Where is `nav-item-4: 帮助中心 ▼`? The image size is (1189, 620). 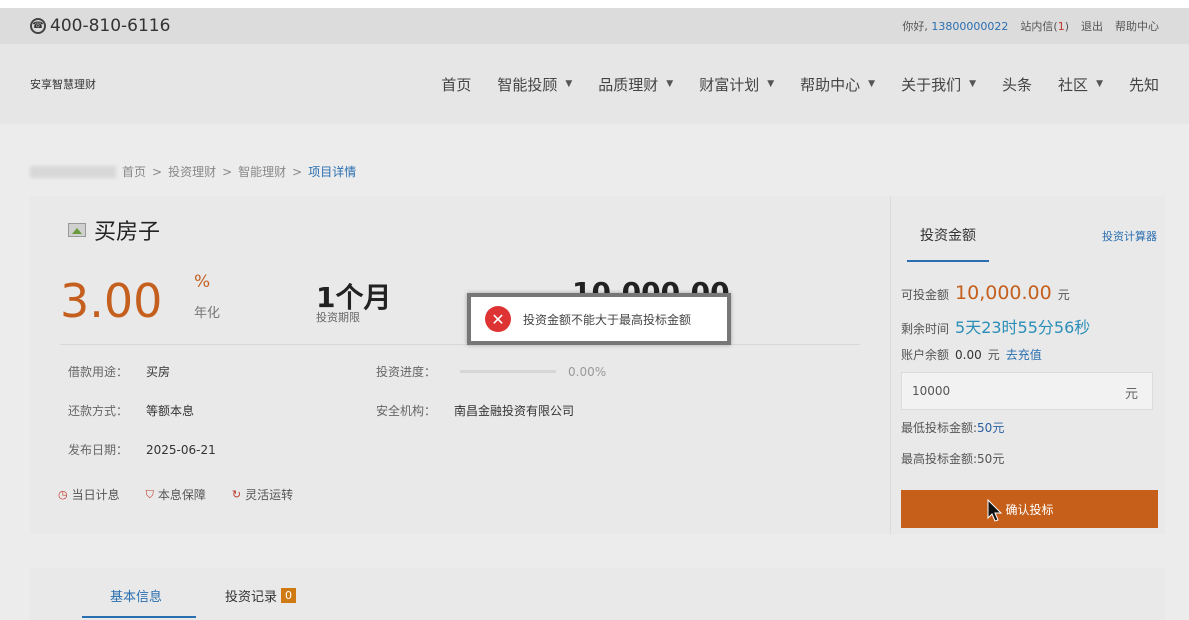
nav-item-4: 帮助中心 ▼ is located at coordinates (837, 84).